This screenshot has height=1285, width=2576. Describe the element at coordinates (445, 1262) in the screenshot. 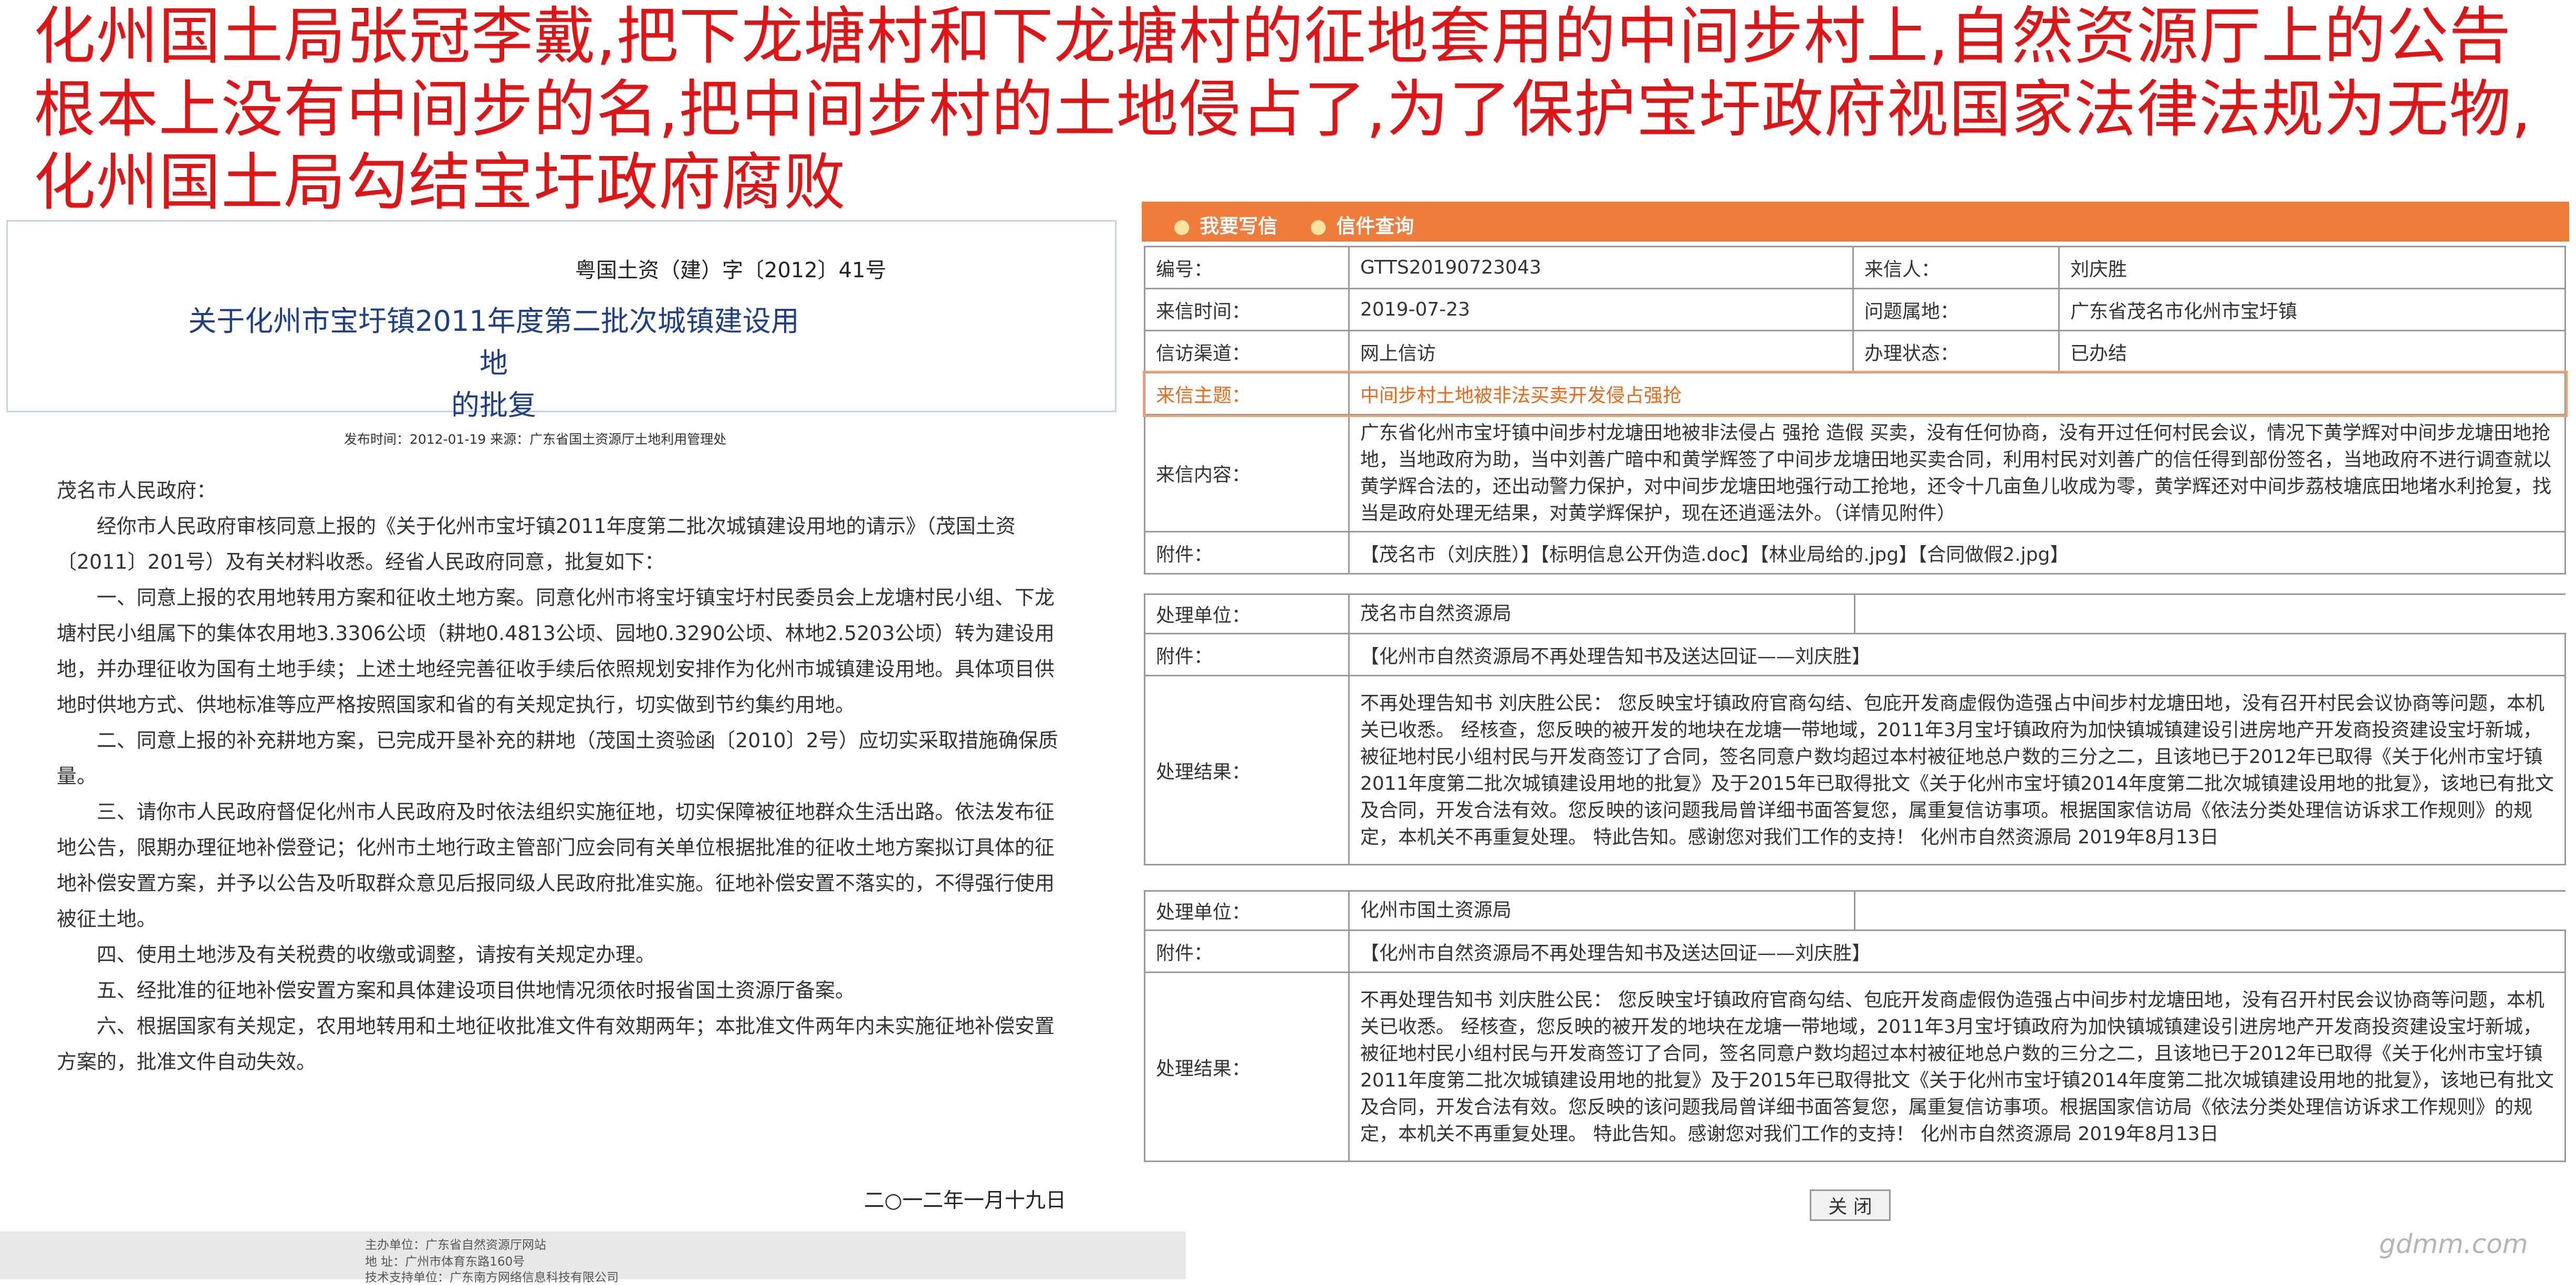

I see `footer-address: 地 址：广州市体育东路160号` at that location.